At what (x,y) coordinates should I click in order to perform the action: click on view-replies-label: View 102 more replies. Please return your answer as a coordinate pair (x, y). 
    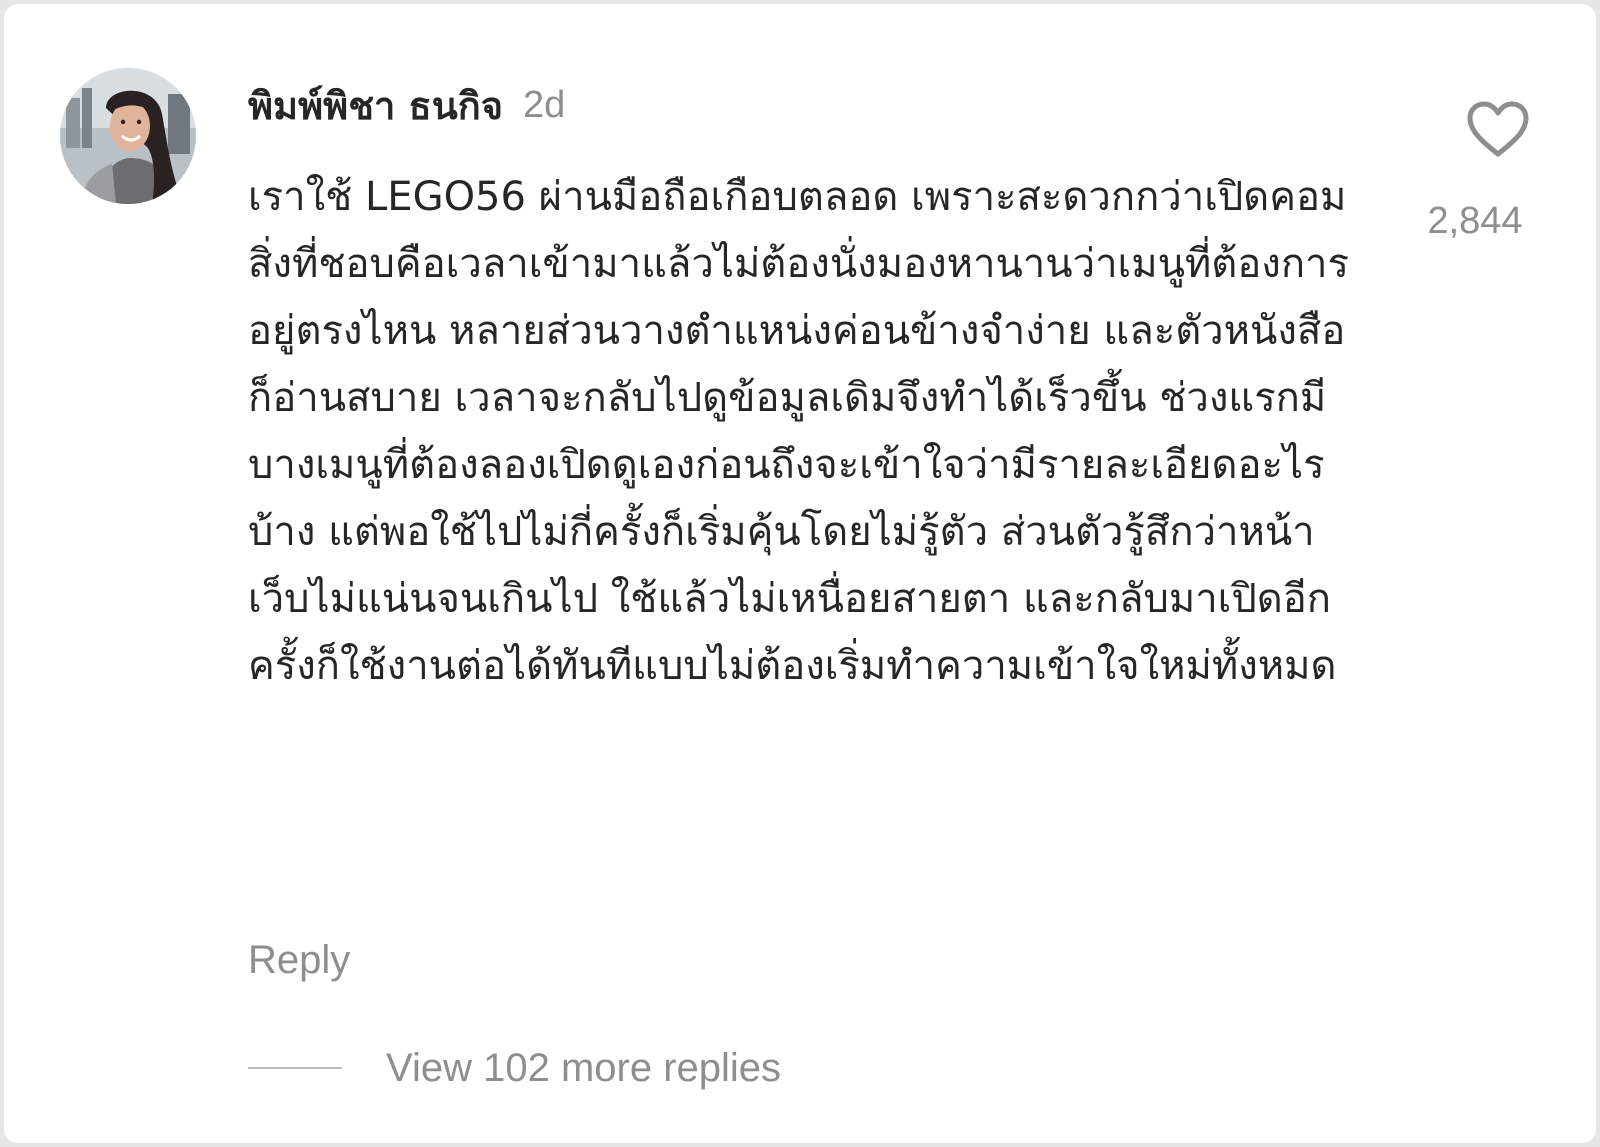
    Looking at the image, I should click on (584, 1067).